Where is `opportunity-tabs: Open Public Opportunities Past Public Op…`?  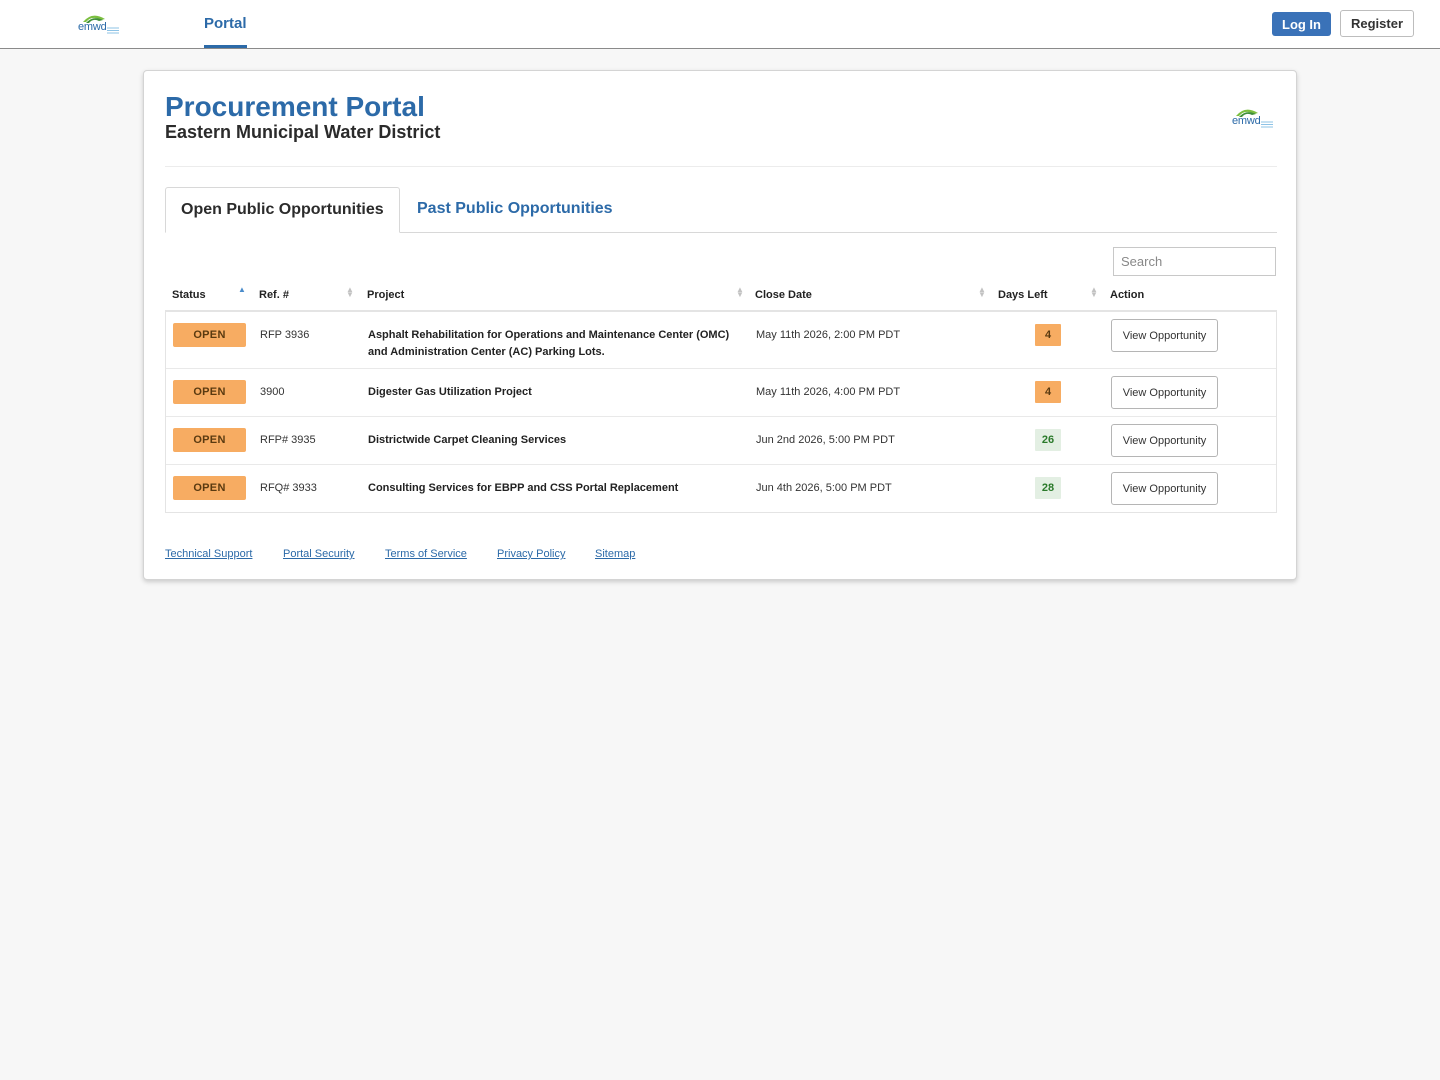 opportunity-tabs: Open Public Opportunities Past Public Op… is located at coordinates (721, 210).